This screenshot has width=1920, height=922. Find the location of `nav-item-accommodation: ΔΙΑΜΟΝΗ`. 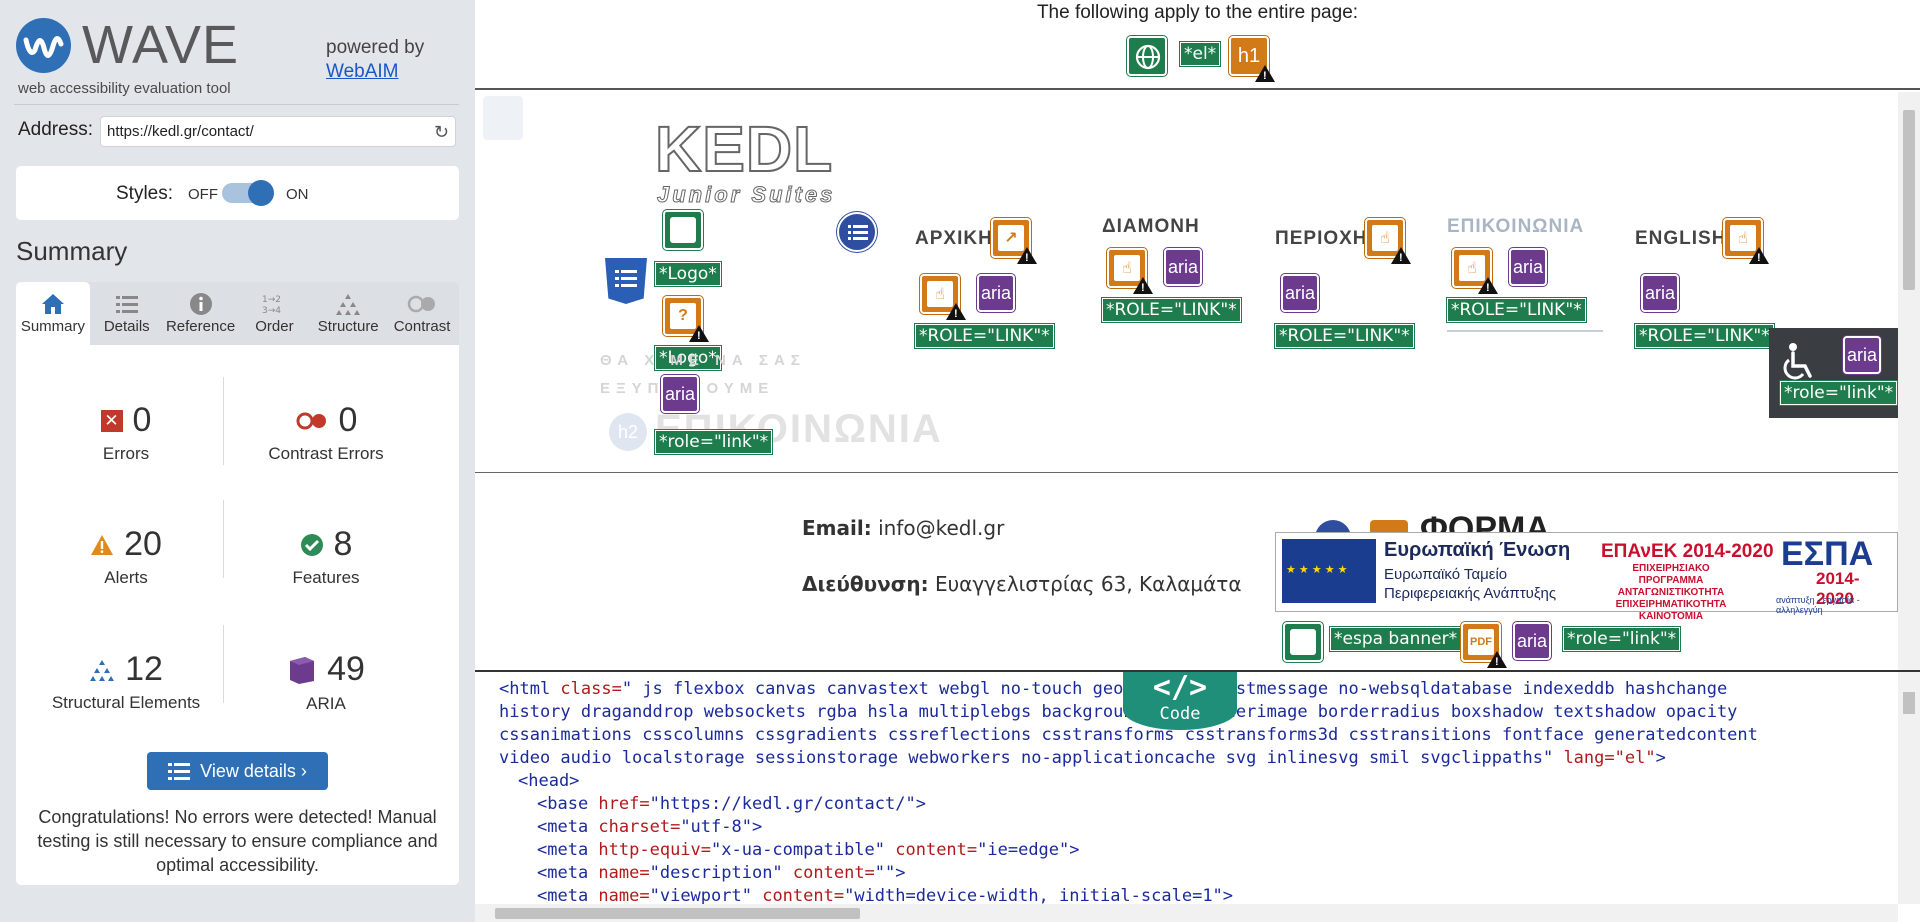

nav-item-accommodation: ΔΙΑΜΟΝΗ is located at coordinates (1151, 227).